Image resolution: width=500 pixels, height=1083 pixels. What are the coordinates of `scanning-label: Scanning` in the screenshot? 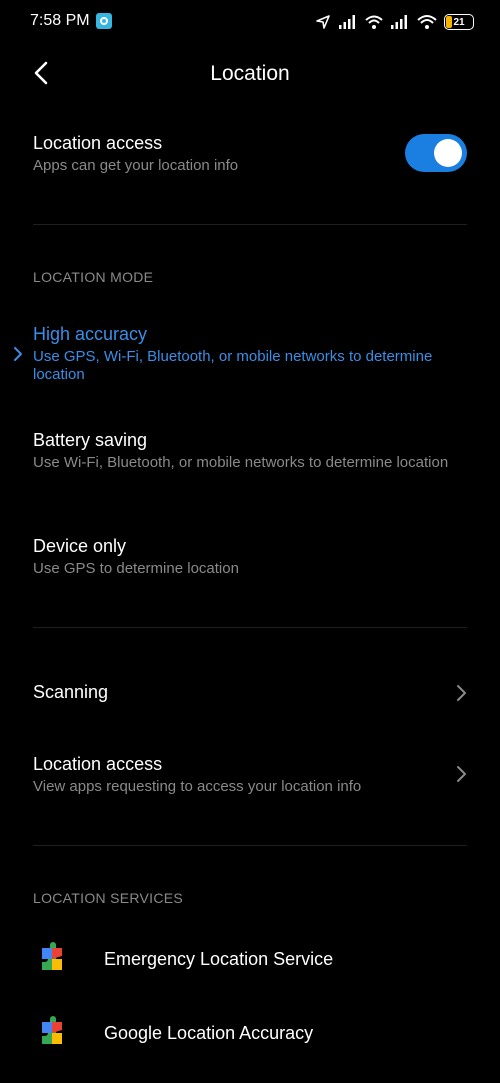 It's located at (71, 692).